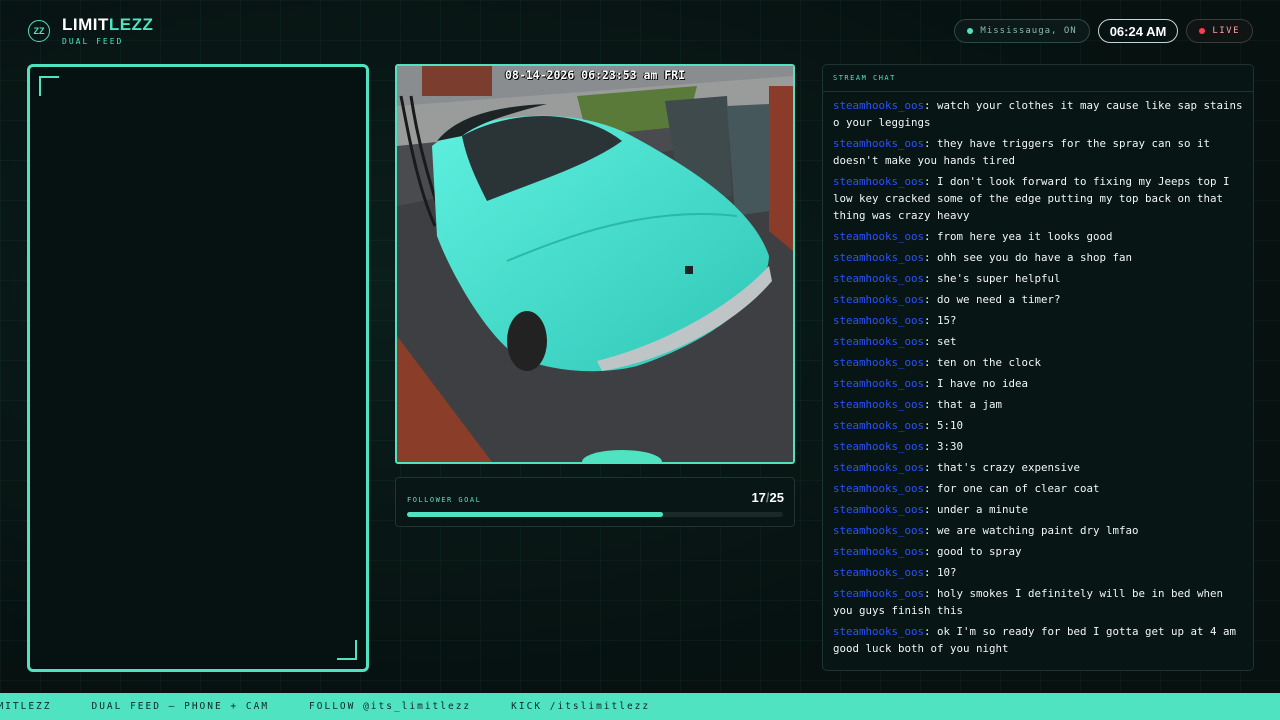 This screenshot has height=720, width=1280. I want to click on chat-message-text: I have no idea, so click(983, 383).